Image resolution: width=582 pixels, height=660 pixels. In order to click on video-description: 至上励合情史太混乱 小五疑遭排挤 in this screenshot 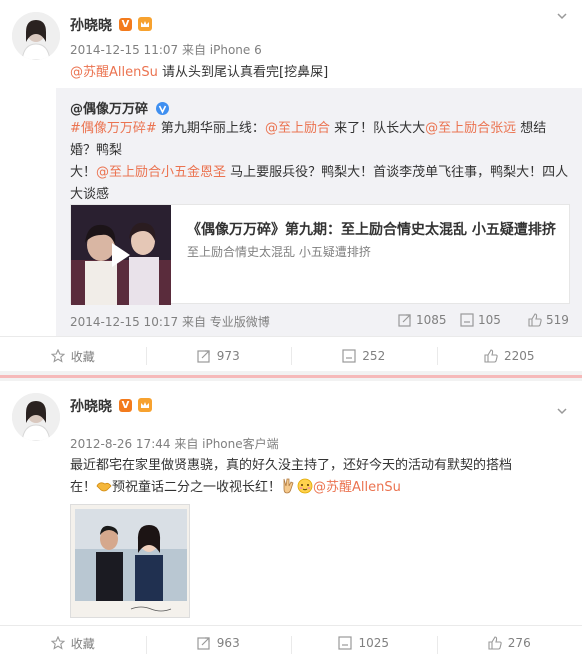, I will do `click(279, 251)`.